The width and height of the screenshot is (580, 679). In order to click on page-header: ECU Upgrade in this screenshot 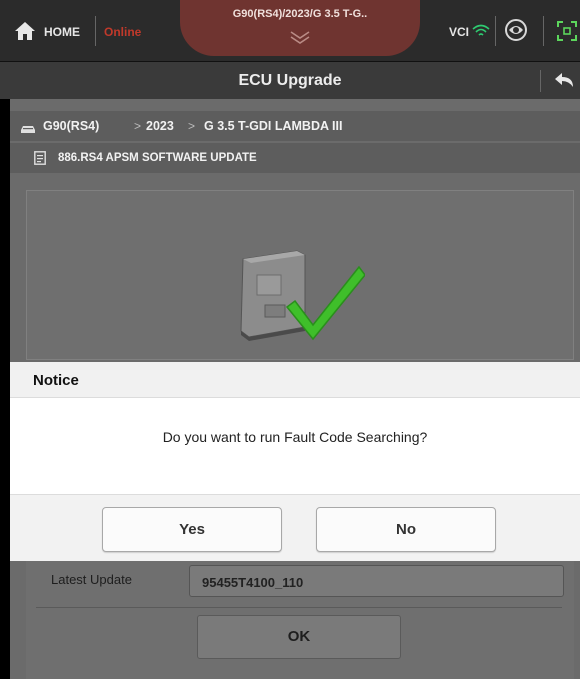, I will do `click(290, 80)`.